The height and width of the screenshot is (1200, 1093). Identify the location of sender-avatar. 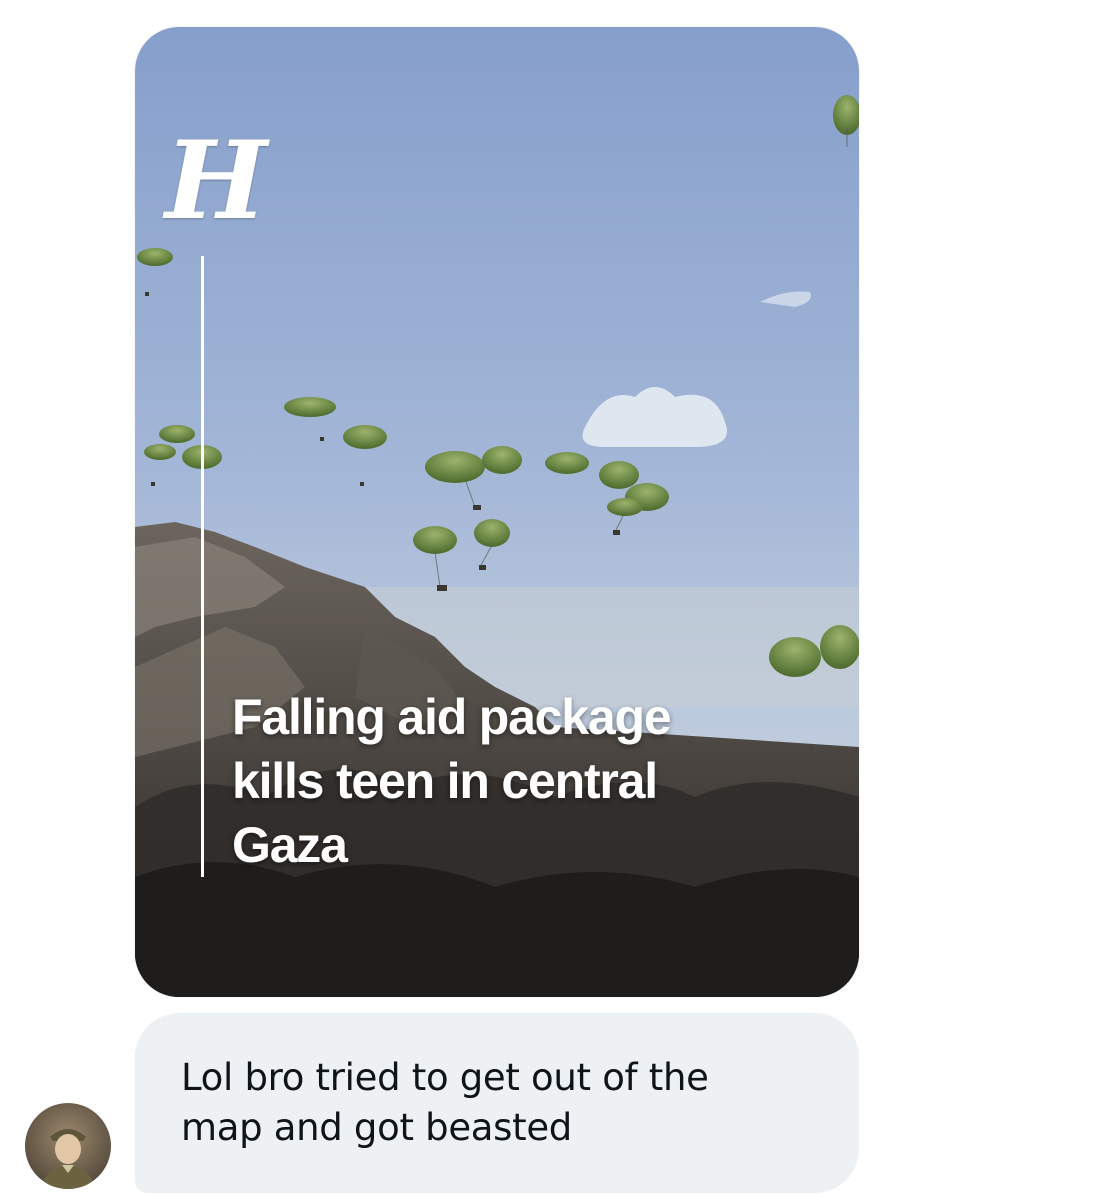
(68, 1146).